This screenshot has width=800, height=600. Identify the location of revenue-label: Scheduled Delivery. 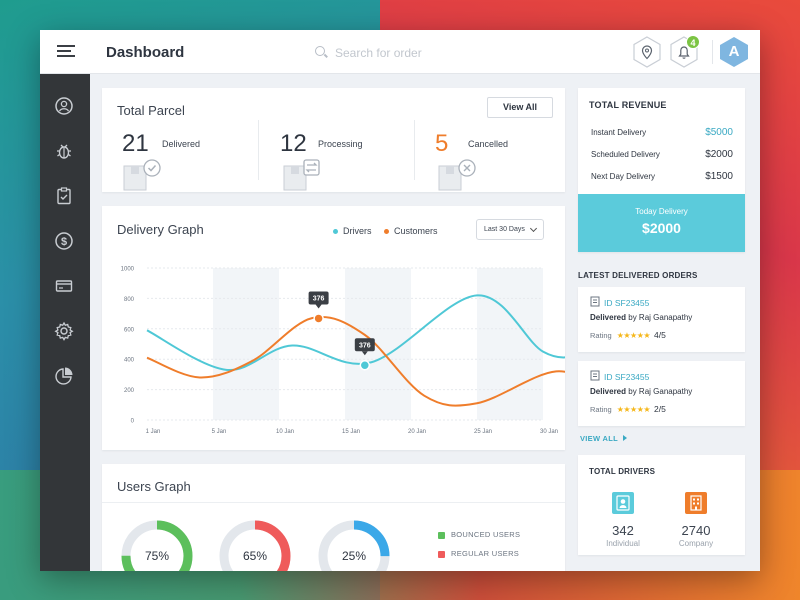
(625, 154).